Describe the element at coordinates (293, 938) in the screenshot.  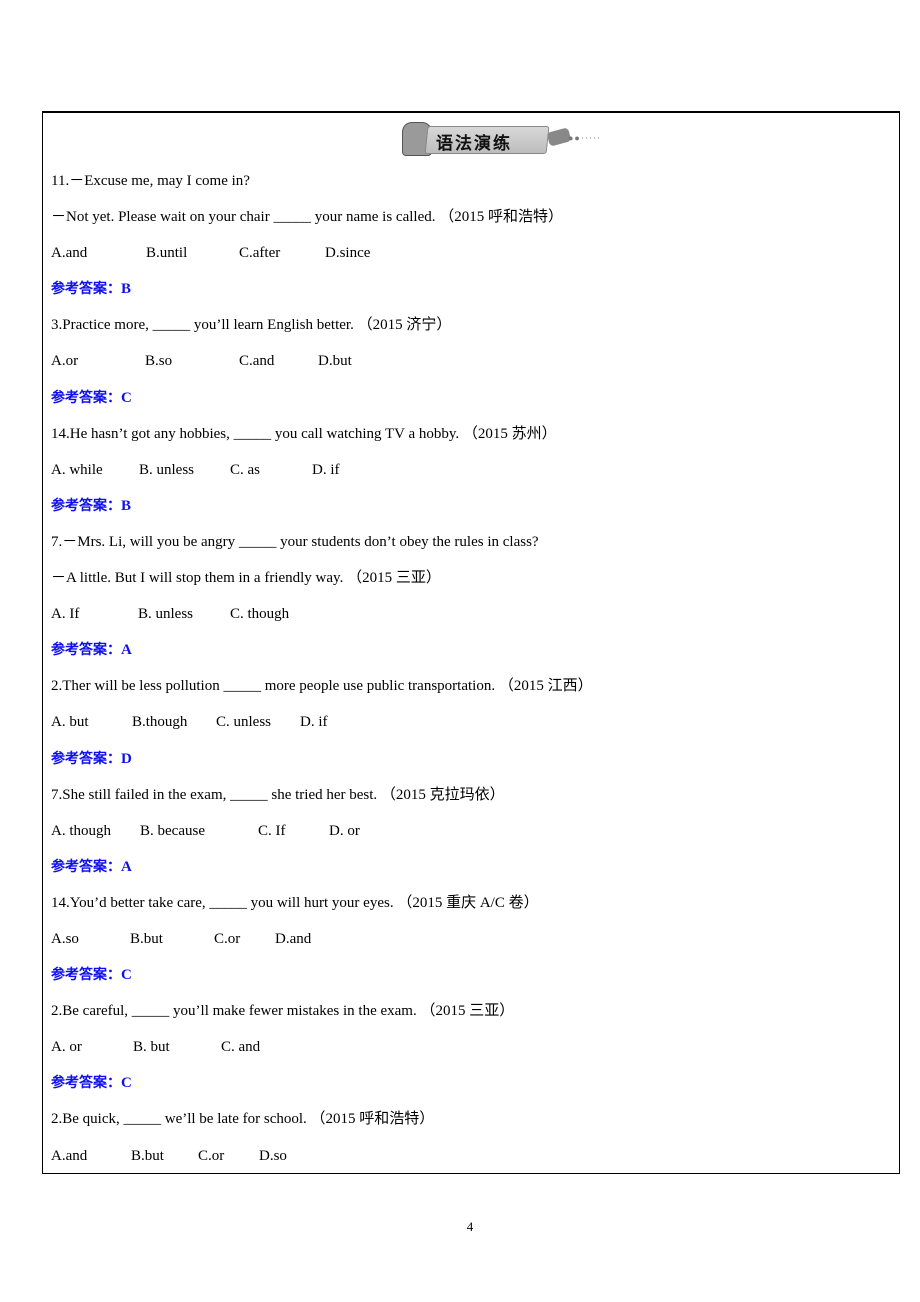
I see `option: D.and` at that location.